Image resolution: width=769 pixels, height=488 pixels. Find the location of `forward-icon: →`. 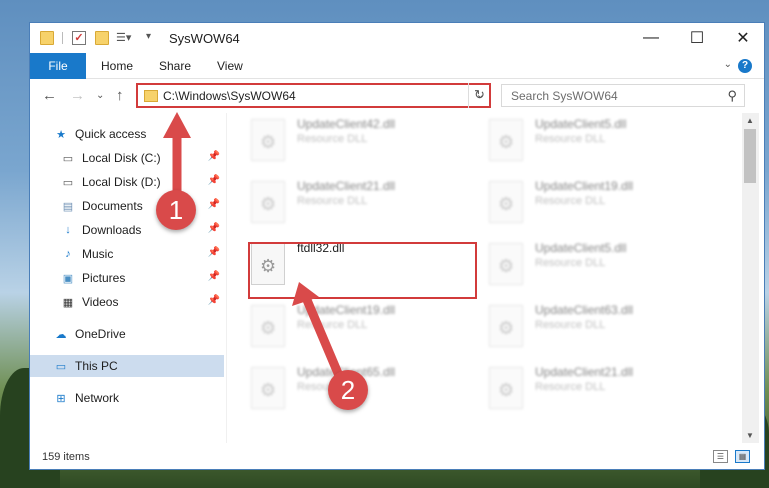

forward-icon: → is located at coordinates (77, 95).